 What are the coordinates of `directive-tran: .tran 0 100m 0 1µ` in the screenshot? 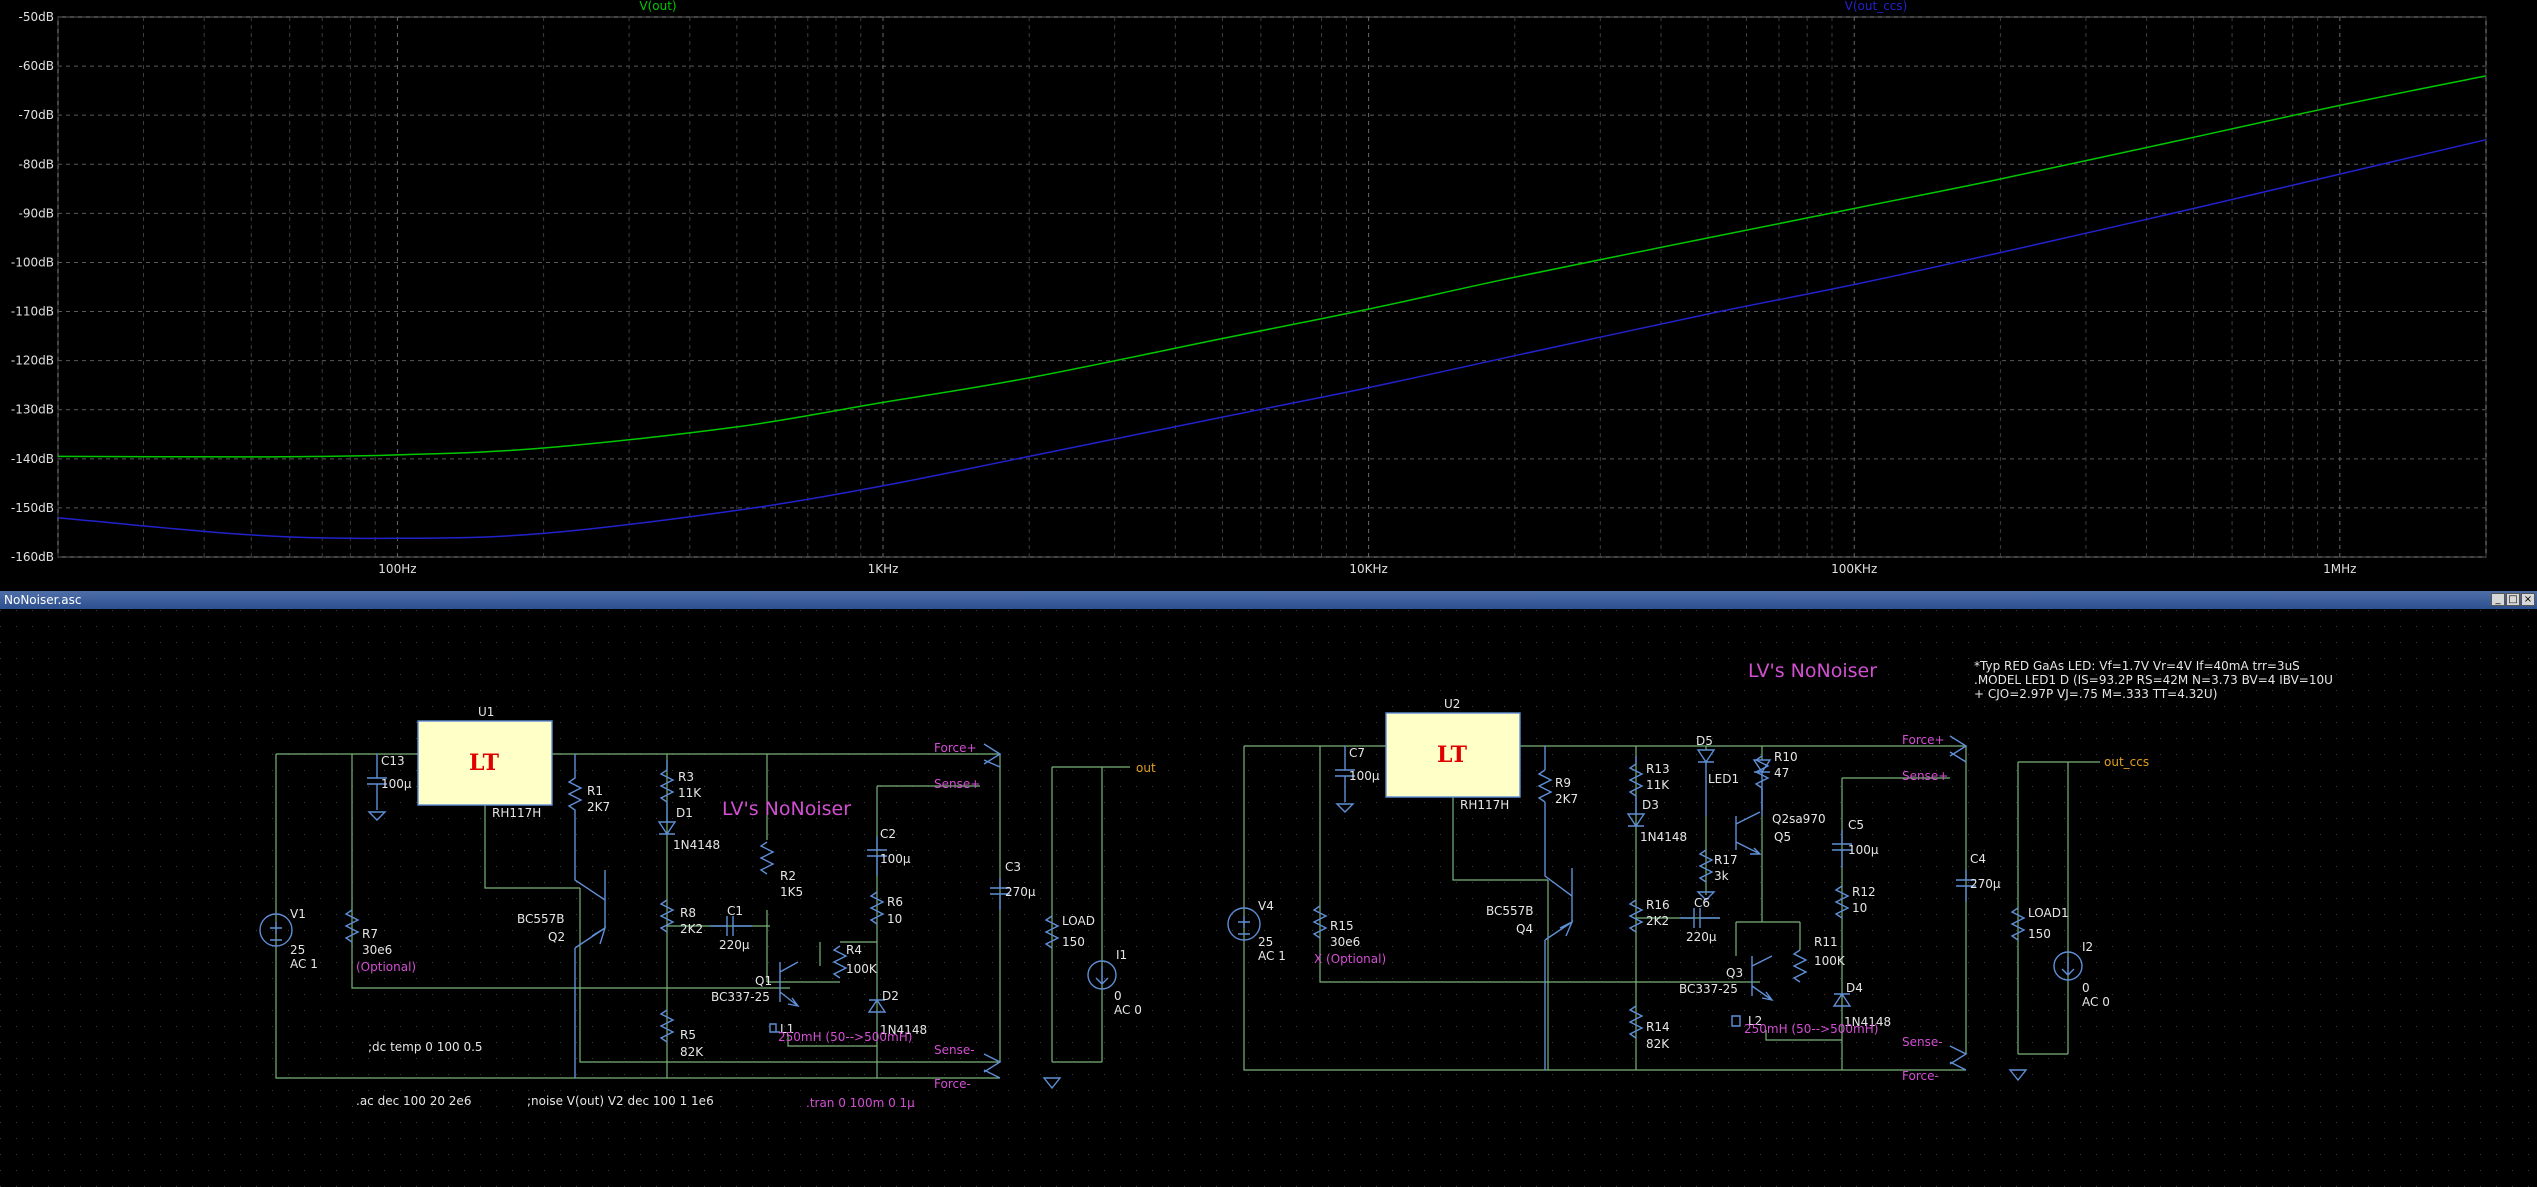 It's located at (860, 1103).